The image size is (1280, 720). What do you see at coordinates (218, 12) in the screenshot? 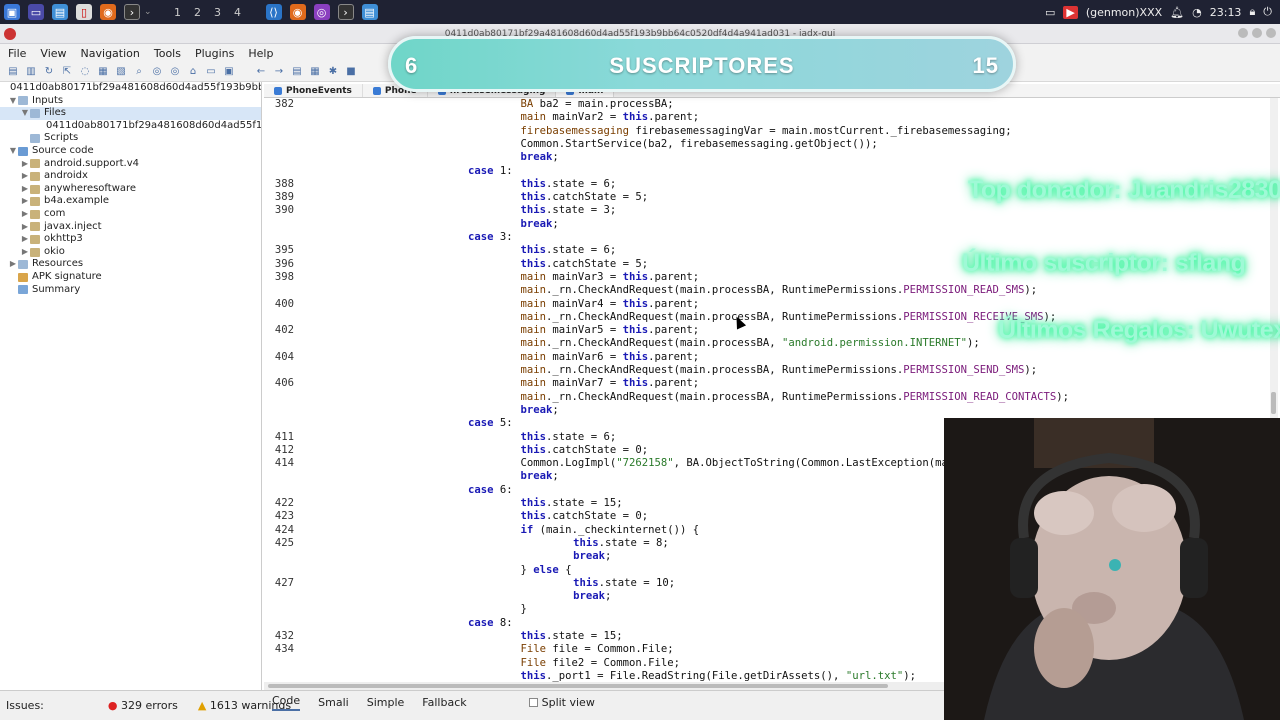
I see `workspace-3: 3` at bounding box center [218, 12].